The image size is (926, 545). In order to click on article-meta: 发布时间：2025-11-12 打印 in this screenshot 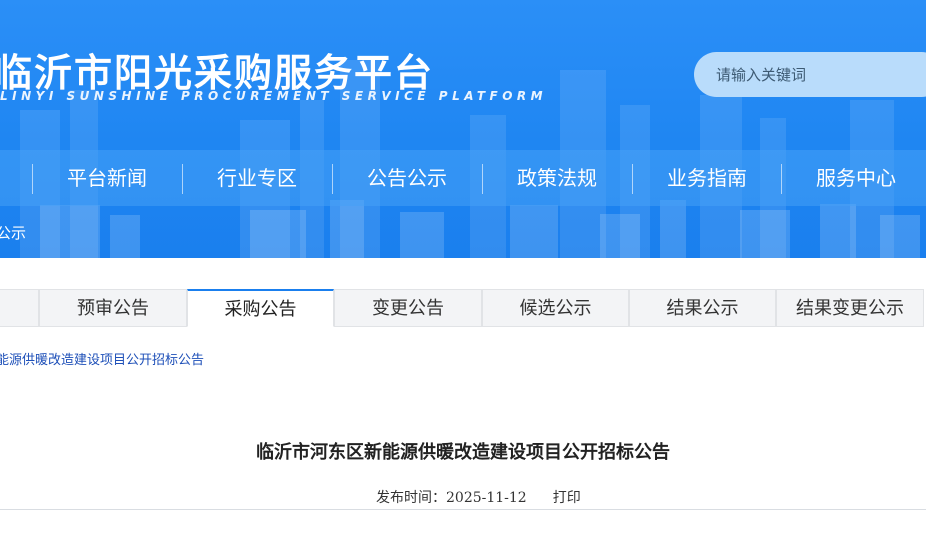, I will do `click(478, 497)`.